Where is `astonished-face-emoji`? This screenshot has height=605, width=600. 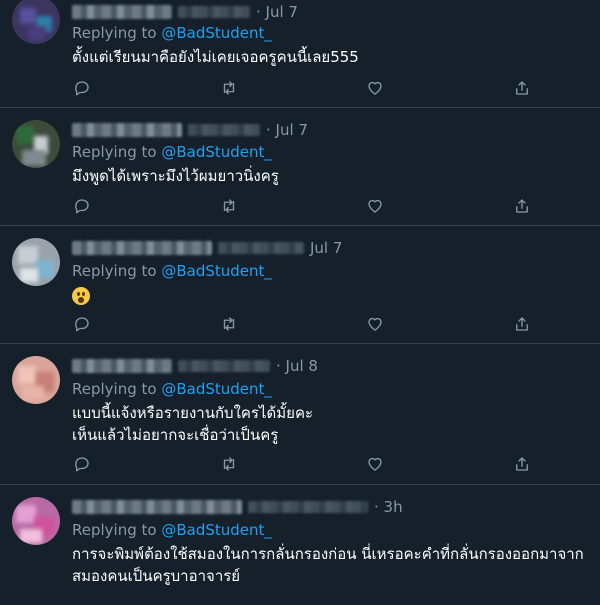
astonished-face-emoji is located at coordinates (81, 295).